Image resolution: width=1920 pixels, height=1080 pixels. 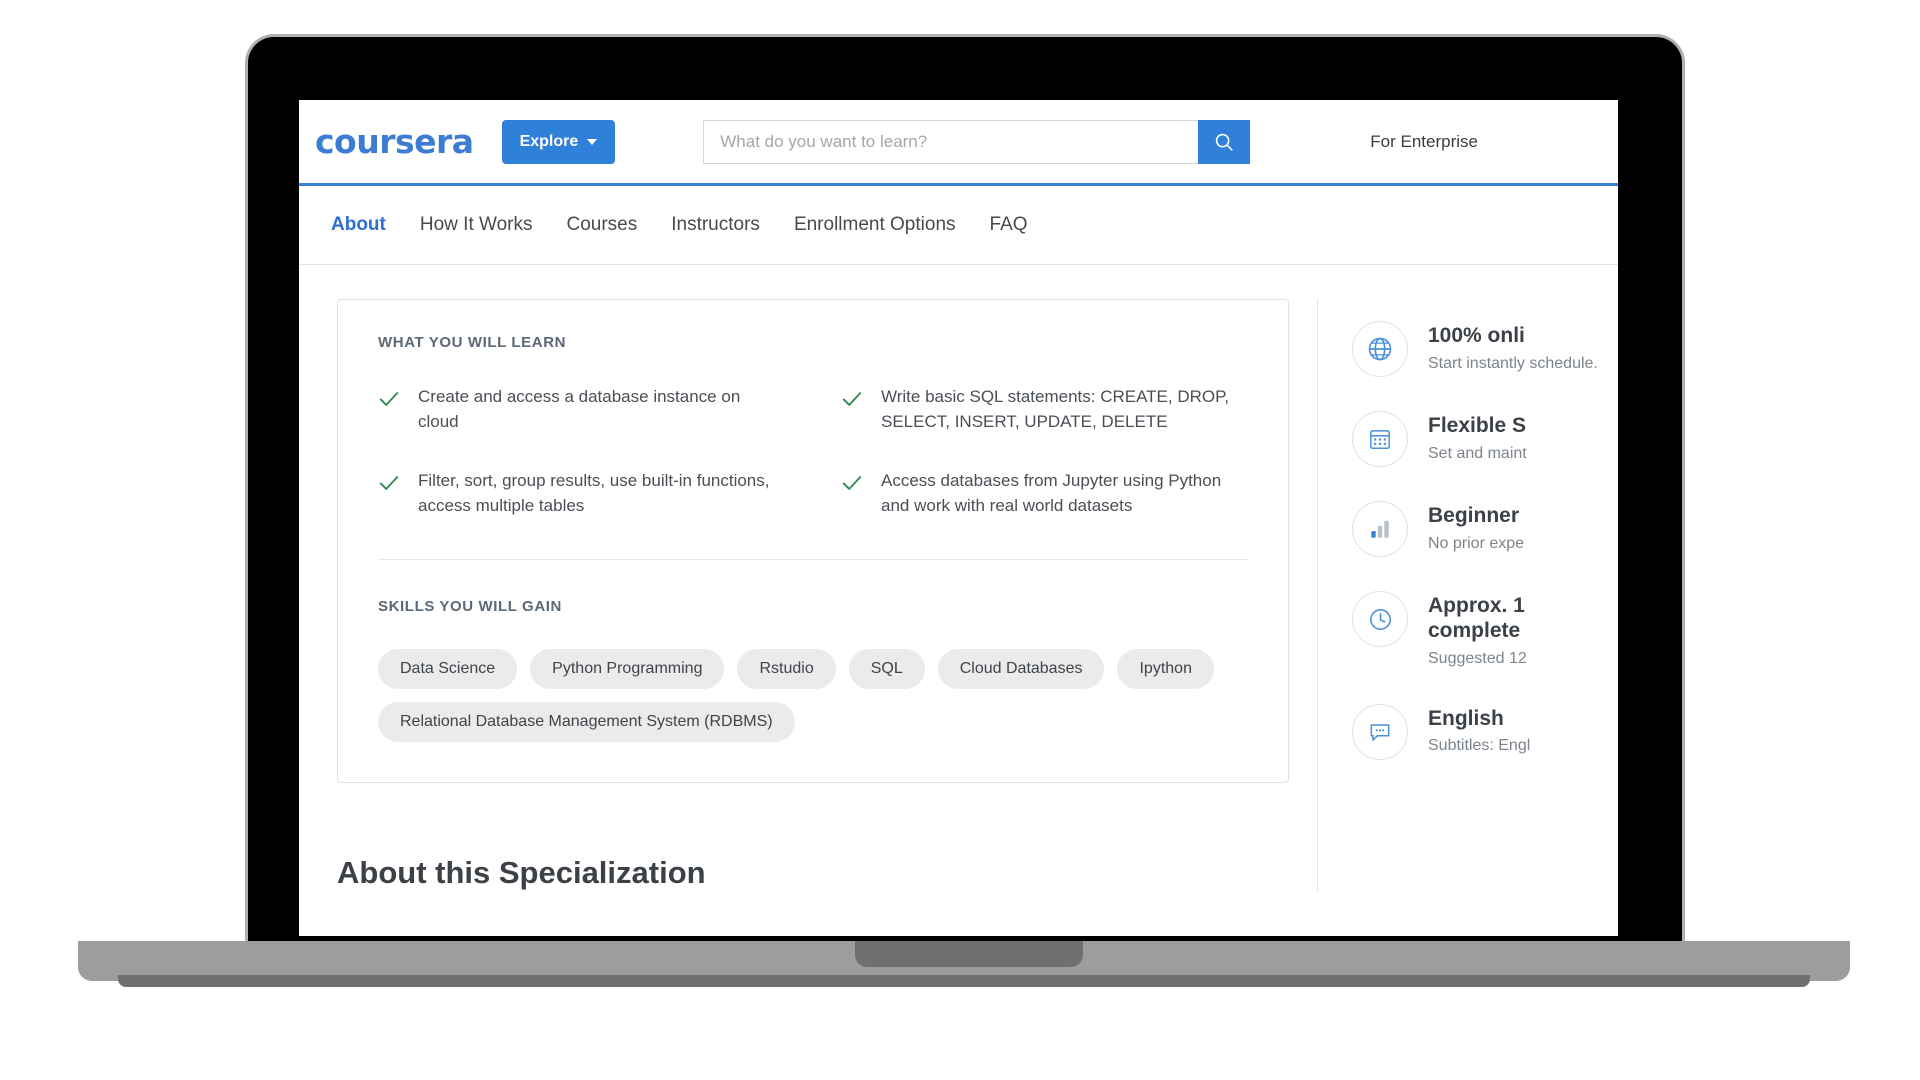 I want to click on speech-bubble-icon, so click(x=1380, y=731).